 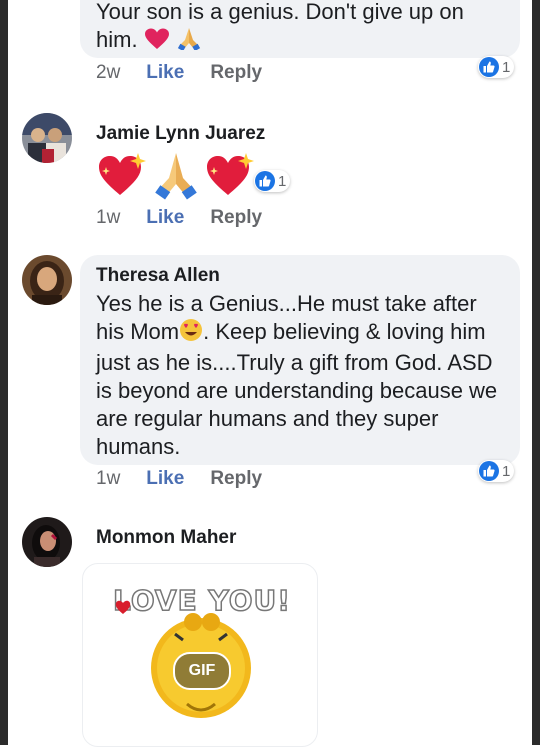 What do you see at coordinates (166, 538) in the screenshot?
I see `comment-author: Monmon Maher` at bounding box center [166, 538].